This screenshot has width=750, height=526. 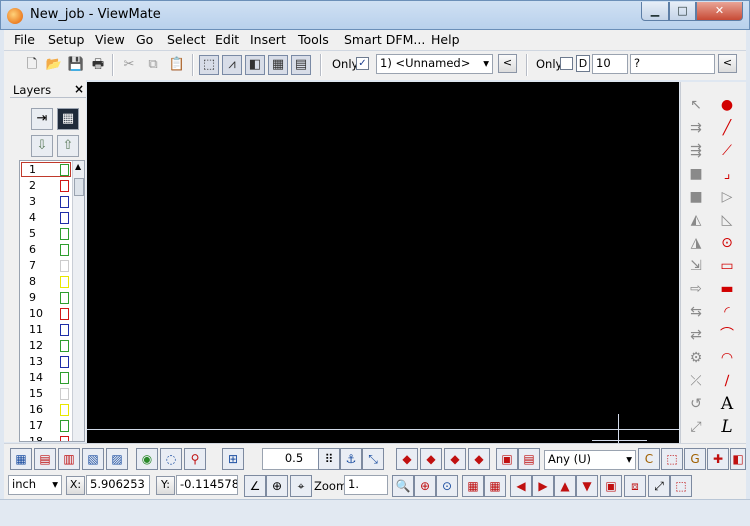 What do you see at coordinates (177, 65) in the screenshot?
I see `paste-icon: 📋` at bounding box center [177, 65].